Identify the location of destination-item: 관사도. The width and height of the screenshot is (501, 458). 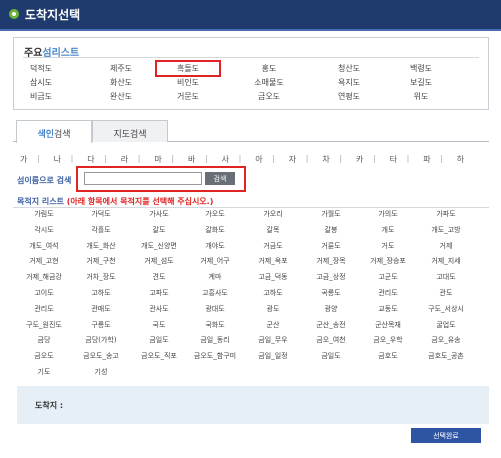
(159, 309).